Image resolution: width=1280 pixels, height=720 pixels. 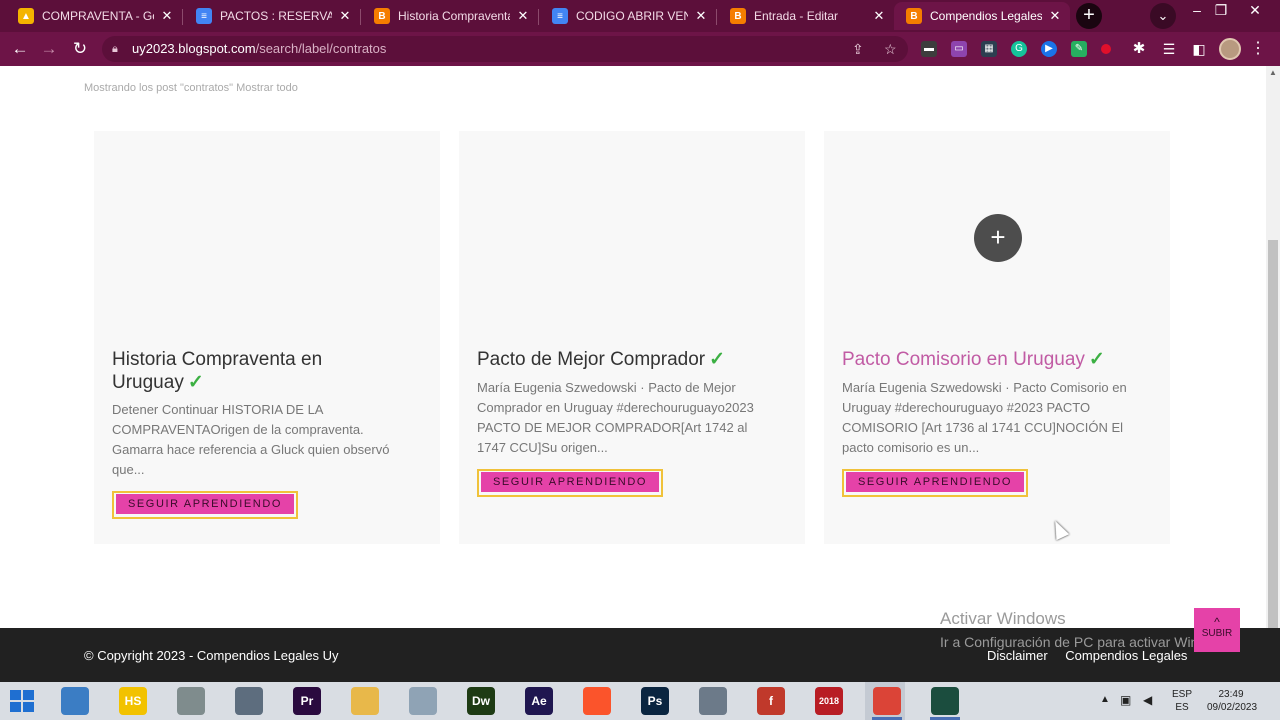 What do you see at coordinates (1017, 655) in the screenshot?
I see `footer-link-disclaimer: Disclaimer` at bounding box center [1017, 655].